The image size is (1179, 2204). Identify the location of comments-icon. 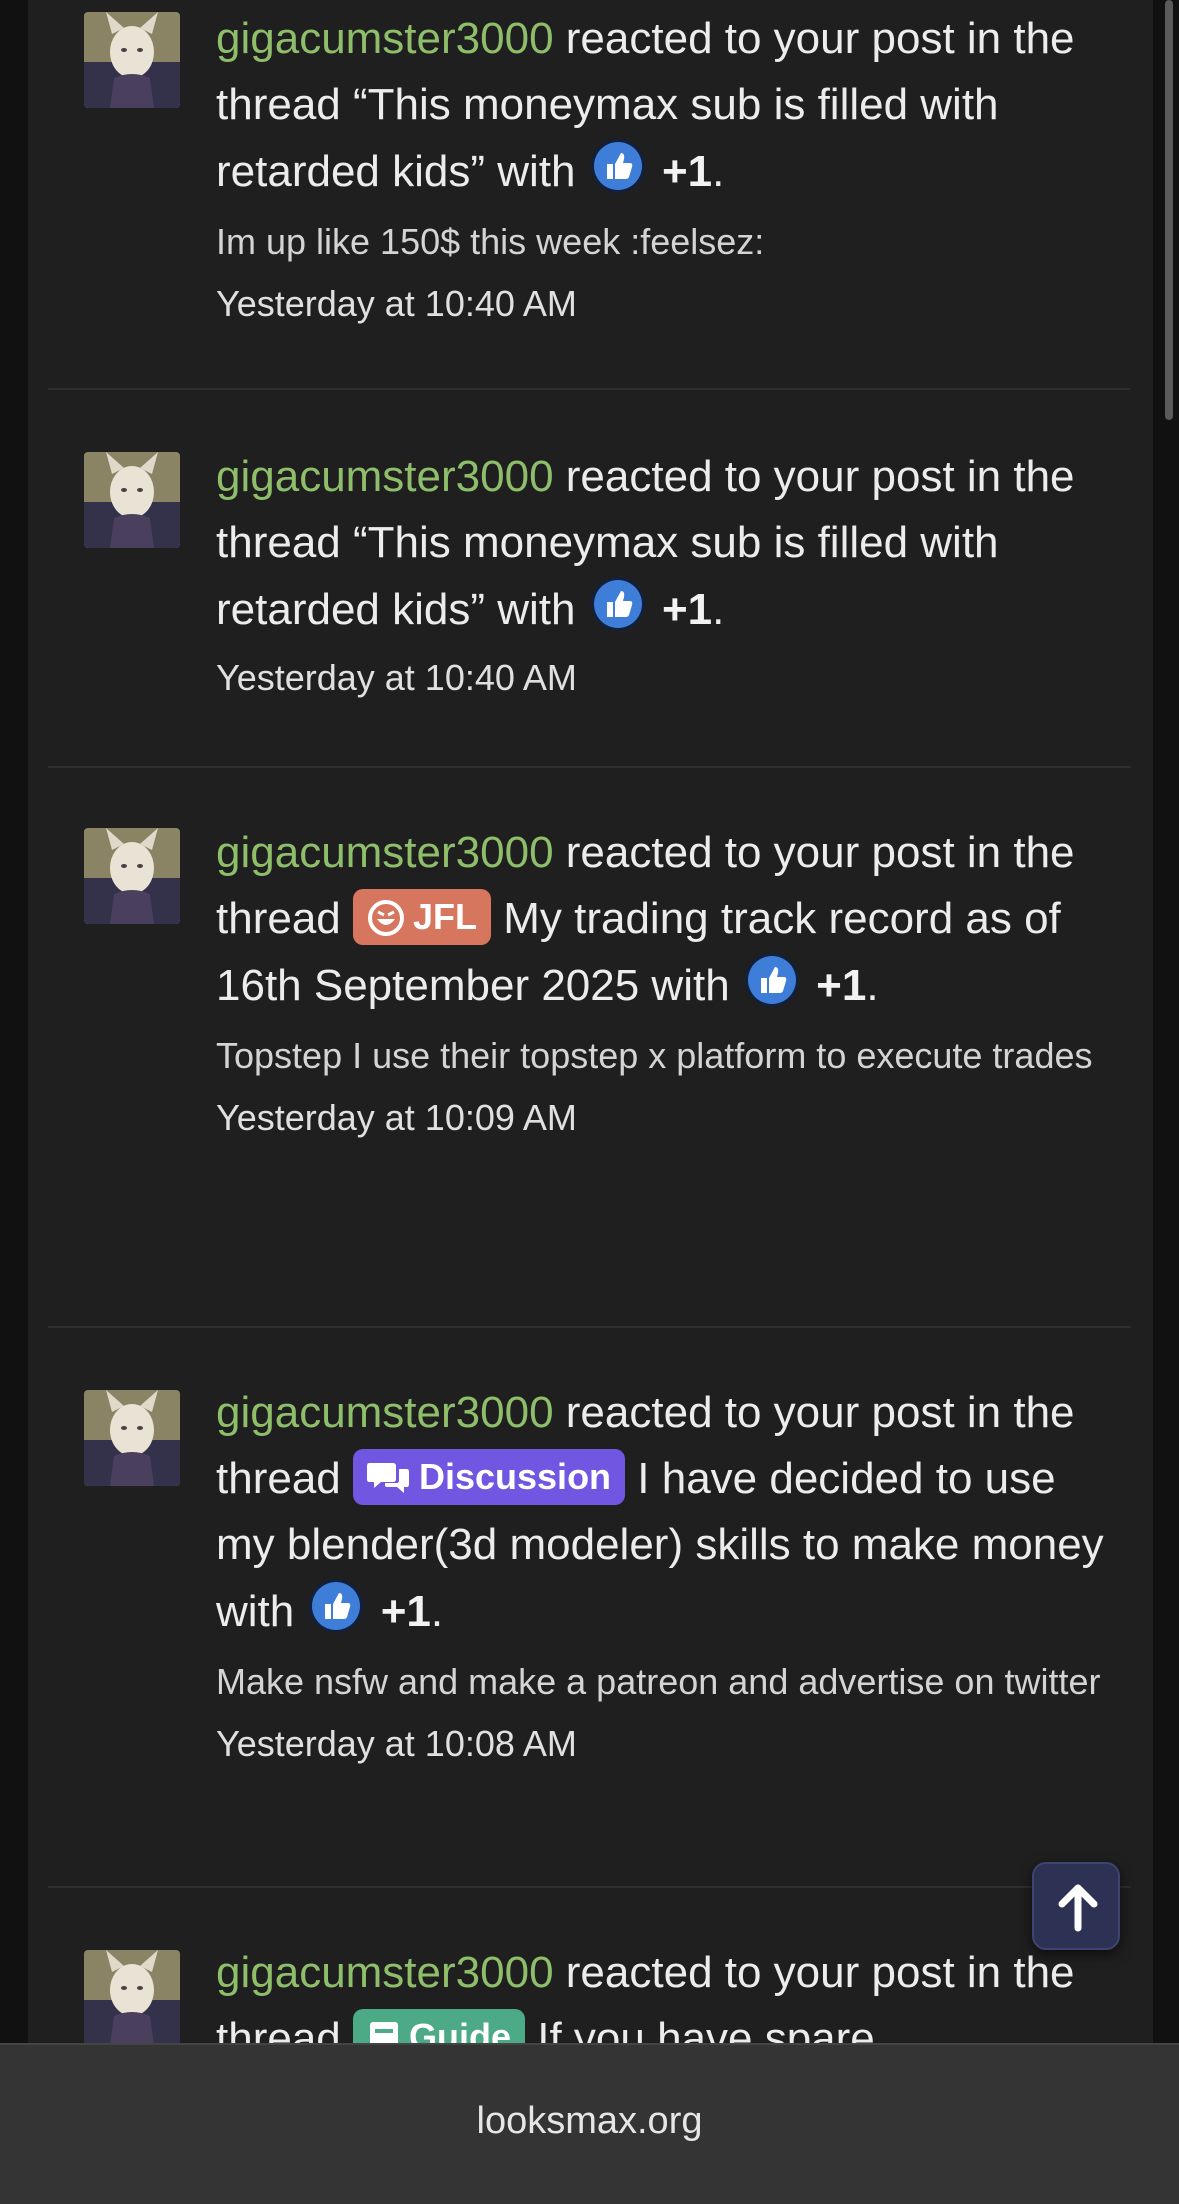
(387, 1478).